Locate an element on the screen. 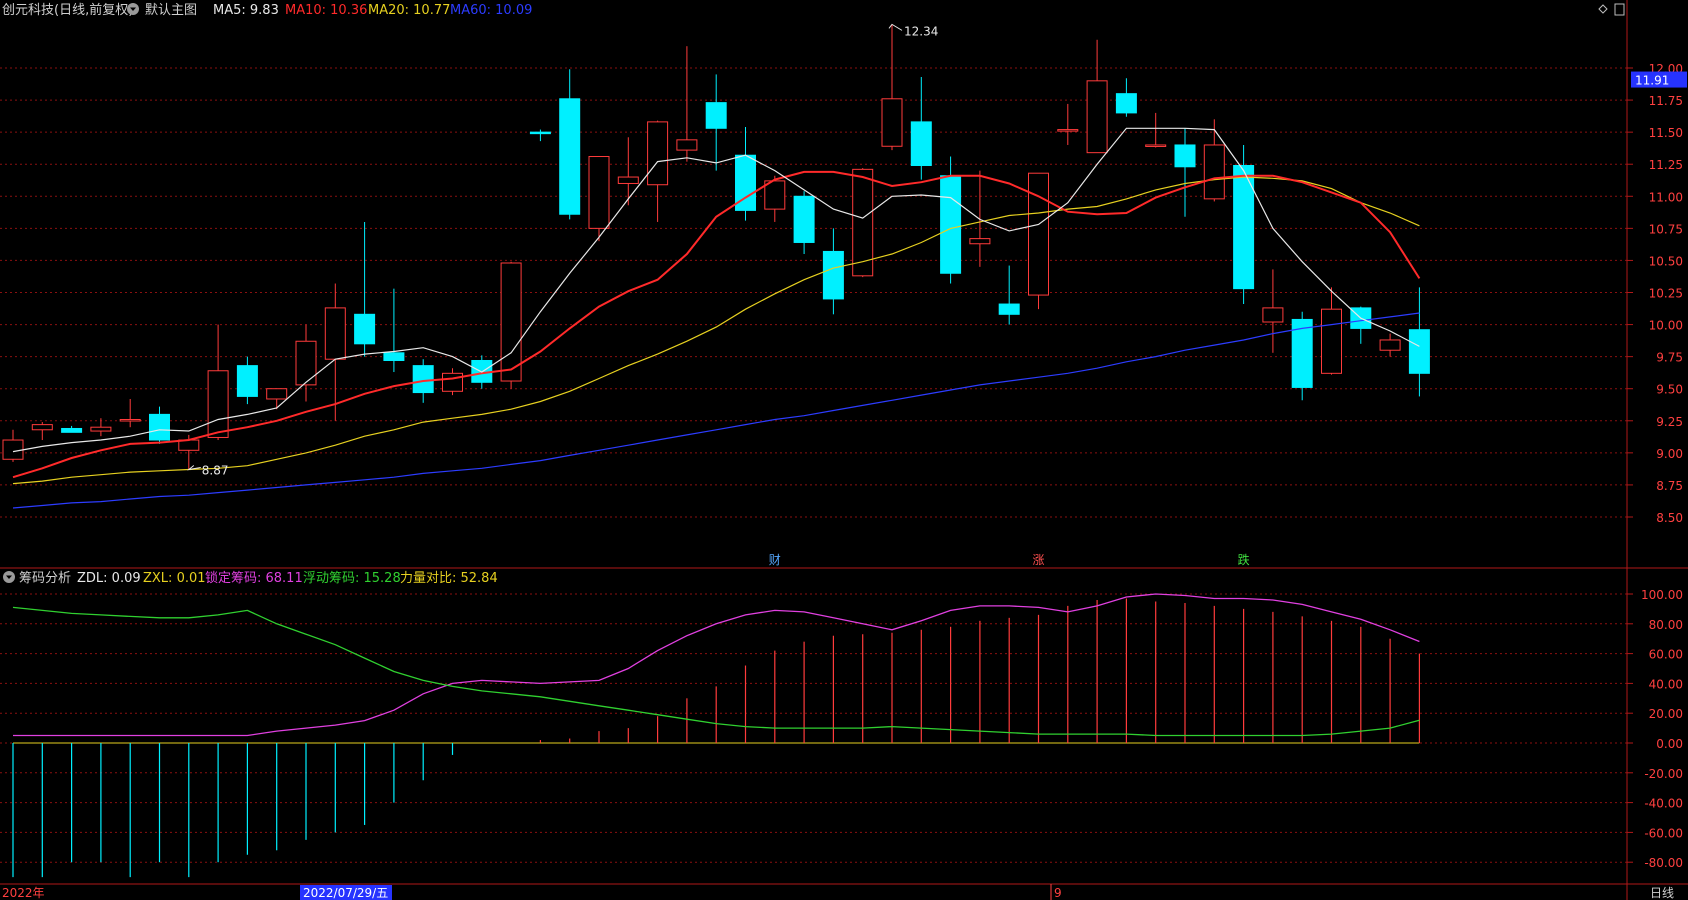  price-tick-label: 10.00 is located at coordinates (1666, 326).